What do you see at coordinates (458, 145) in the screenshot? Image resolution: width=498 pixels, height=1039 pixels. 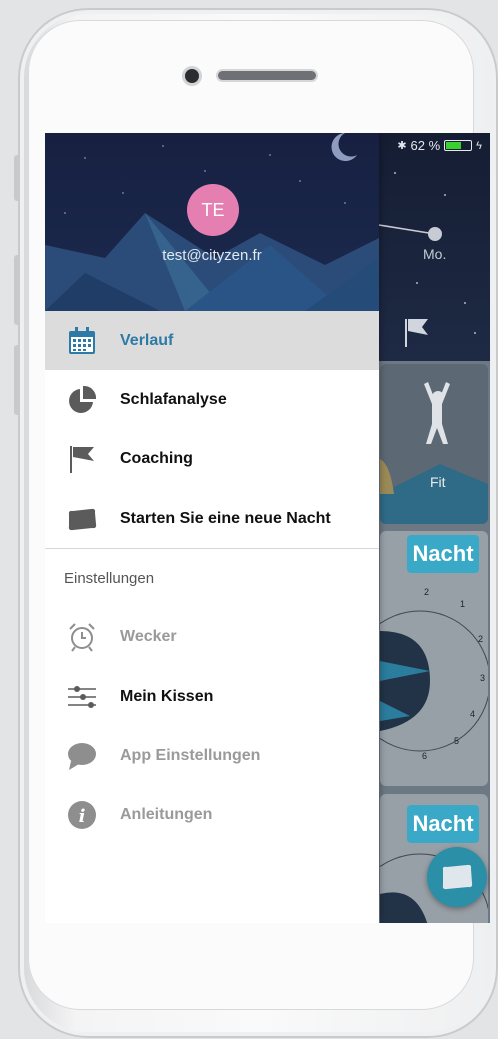 I see `battery-icon` at bounding box center [458, 145].